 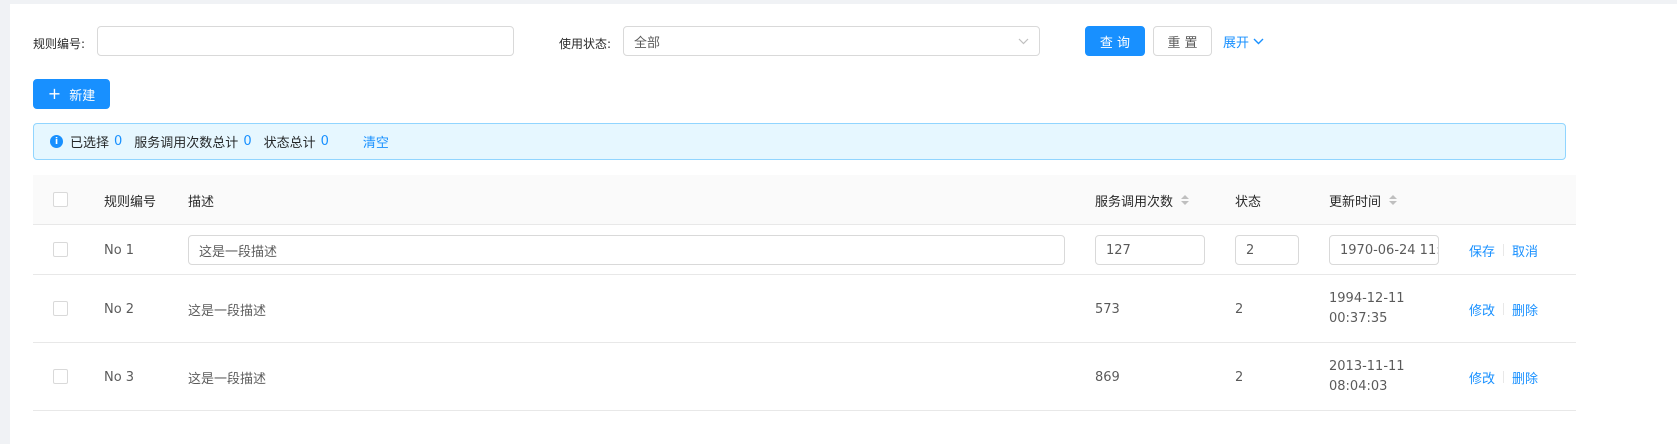 What do you see at coordinates (1134, 202) in the screenshot?
I see `column-calls-label: 服务调用次数` at bounding box center [1134, 202].